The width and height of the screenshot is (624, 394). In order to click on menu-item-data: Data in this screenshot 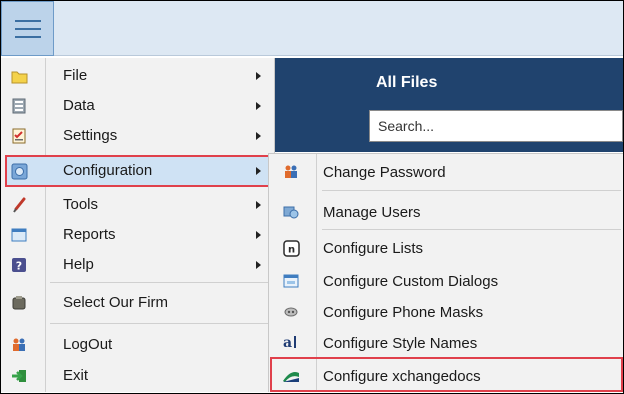, I will do `click(137, 106)`.